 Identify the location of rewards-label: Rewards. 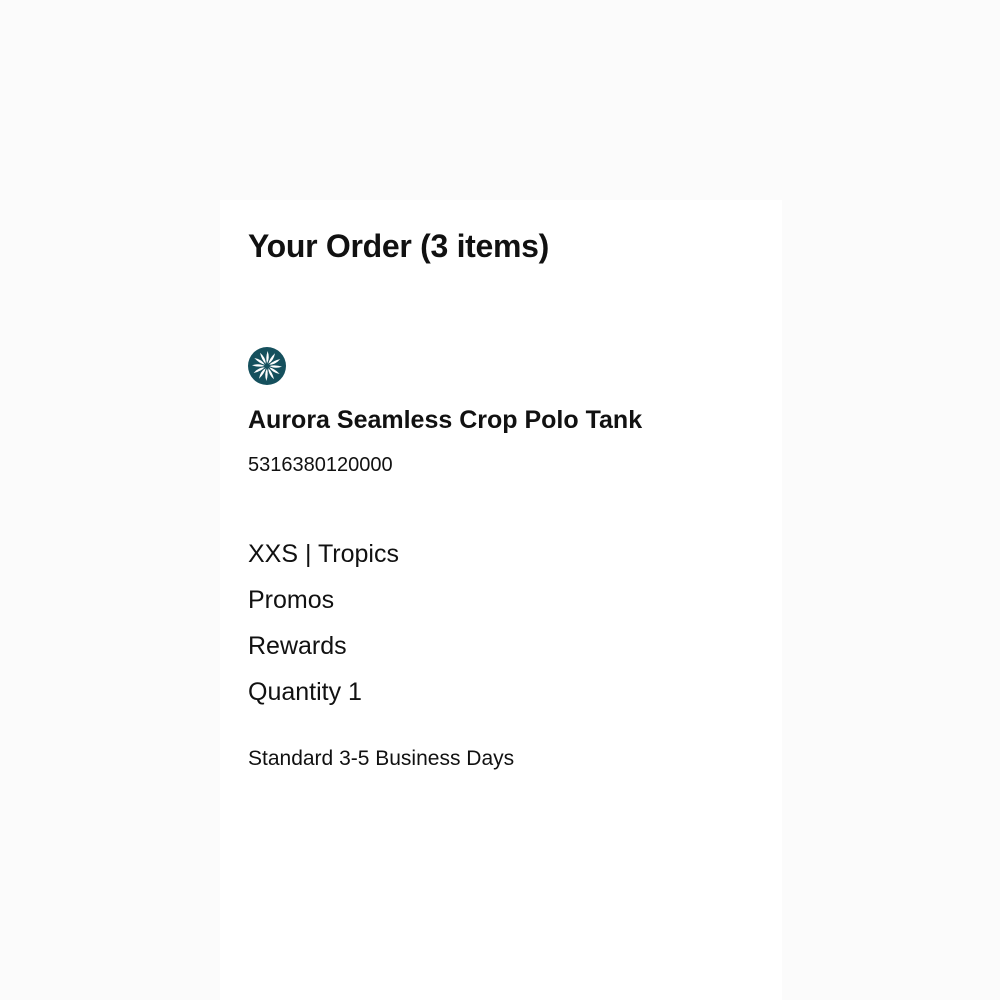
(297, 646).